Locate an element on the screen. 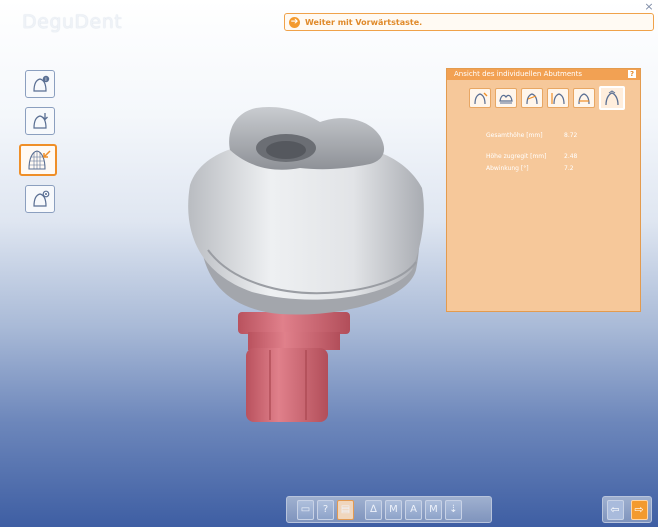 The width and height of the screenshot is (658, 527). panel-title: Ansicht des individuellen Abutments is located at coordinates (518, 74).